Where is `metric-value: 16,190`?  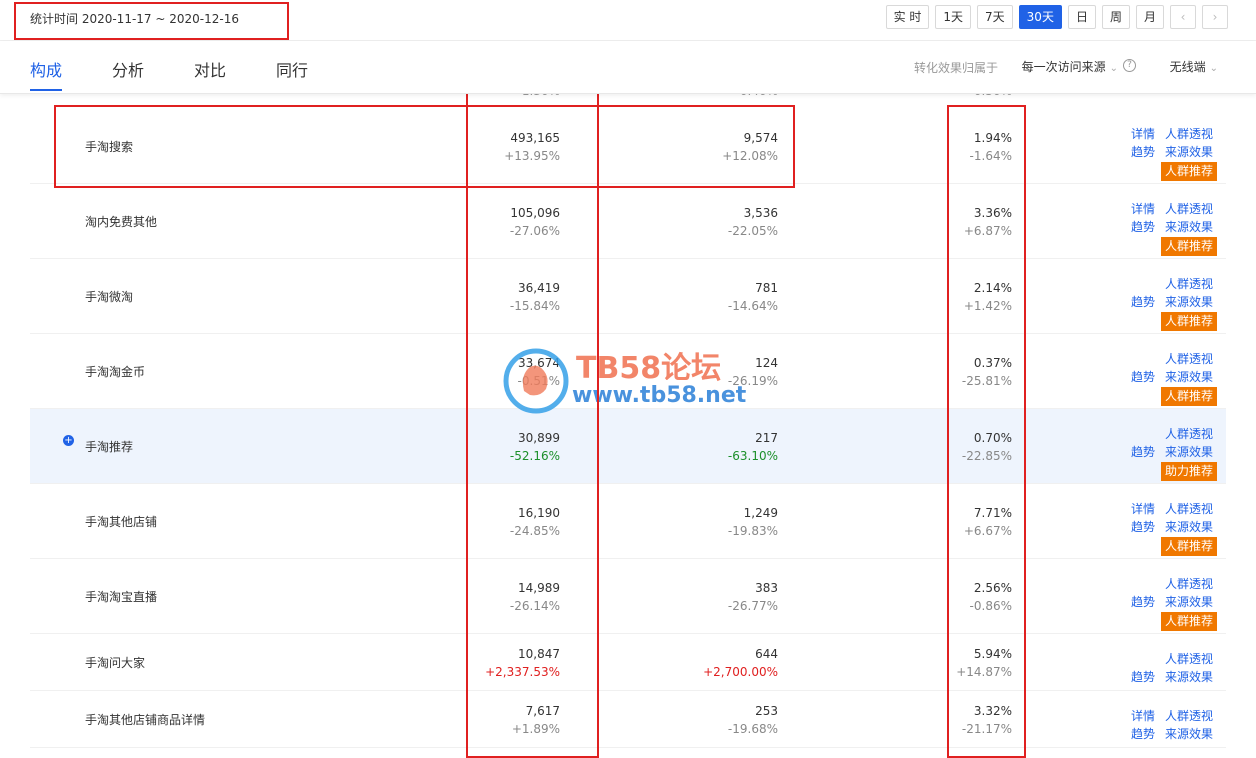
metric-value: 16,190 is located at coordinates (539, 513).